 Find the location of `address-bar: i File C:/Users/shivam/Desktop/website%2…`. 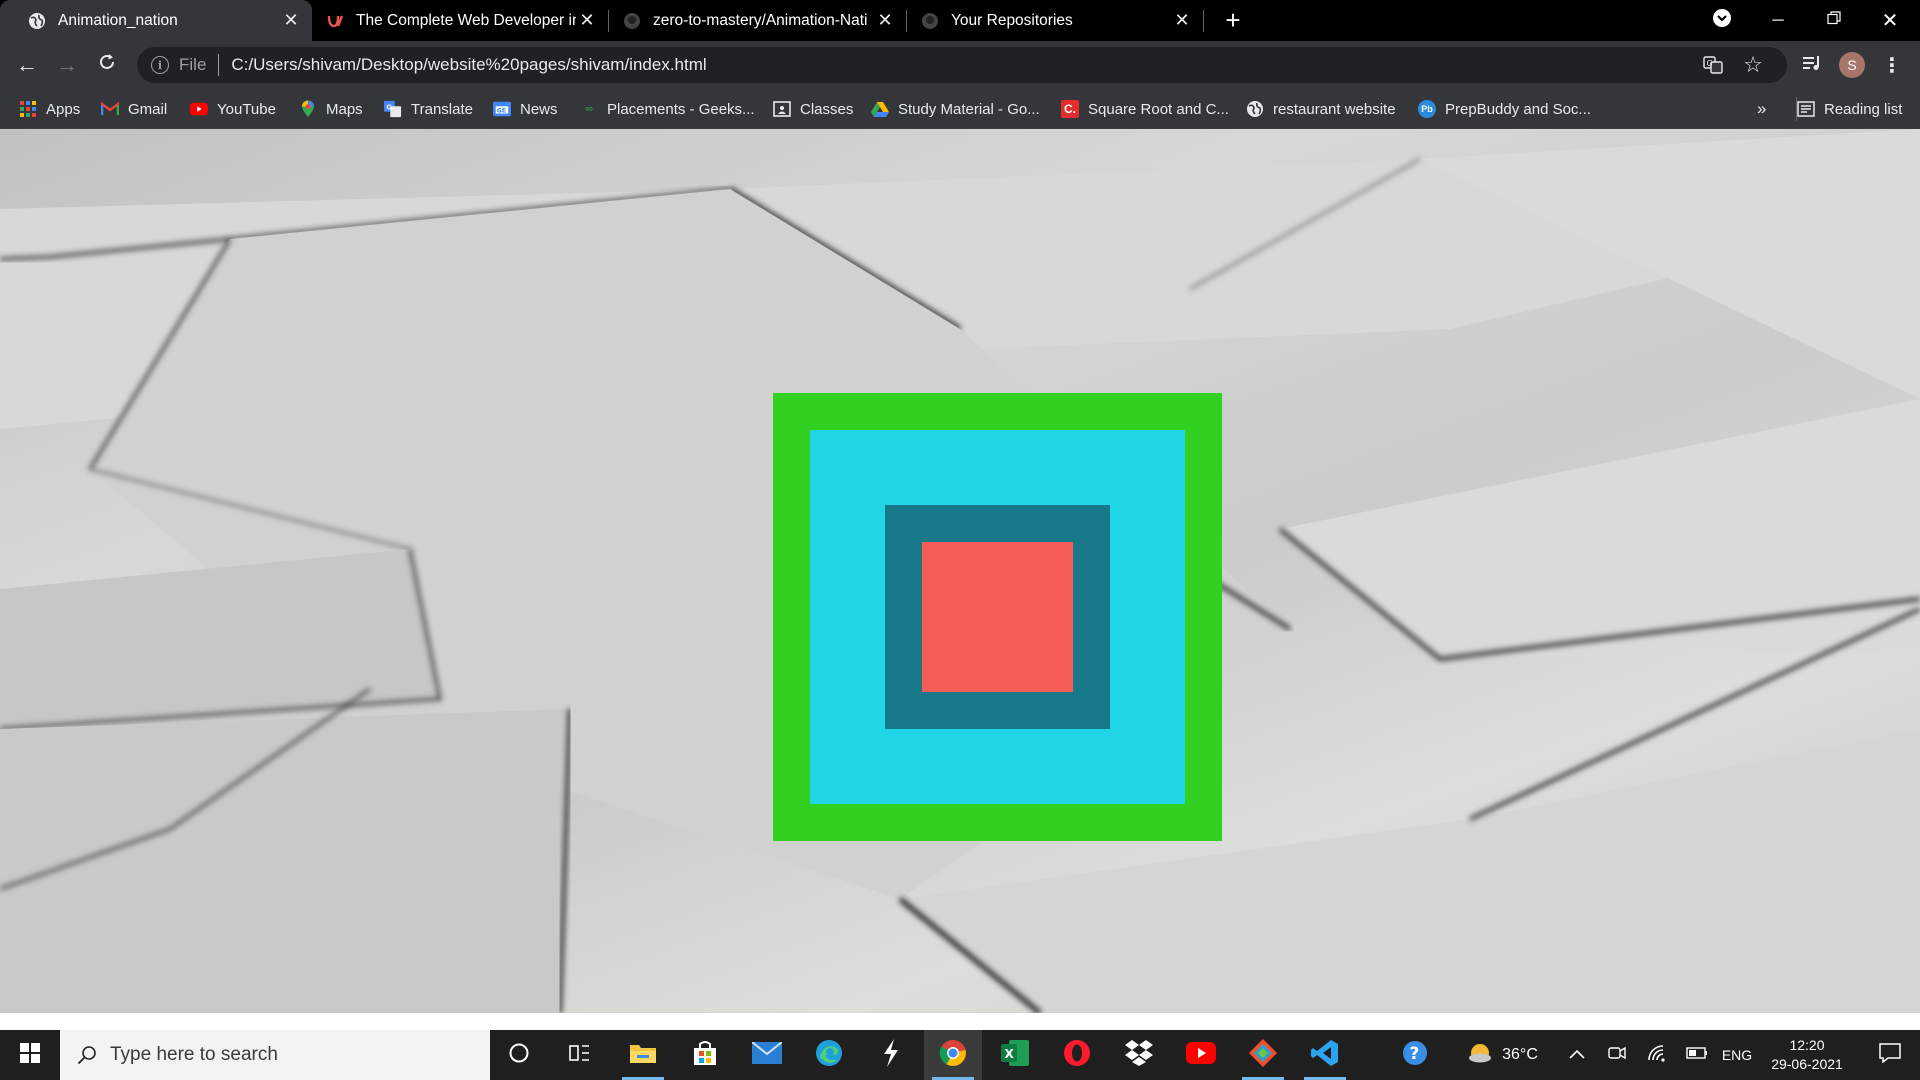

address-bar: i File C:/Users/shivam/Desktop/website%2… is located at coordinates (962, 65).